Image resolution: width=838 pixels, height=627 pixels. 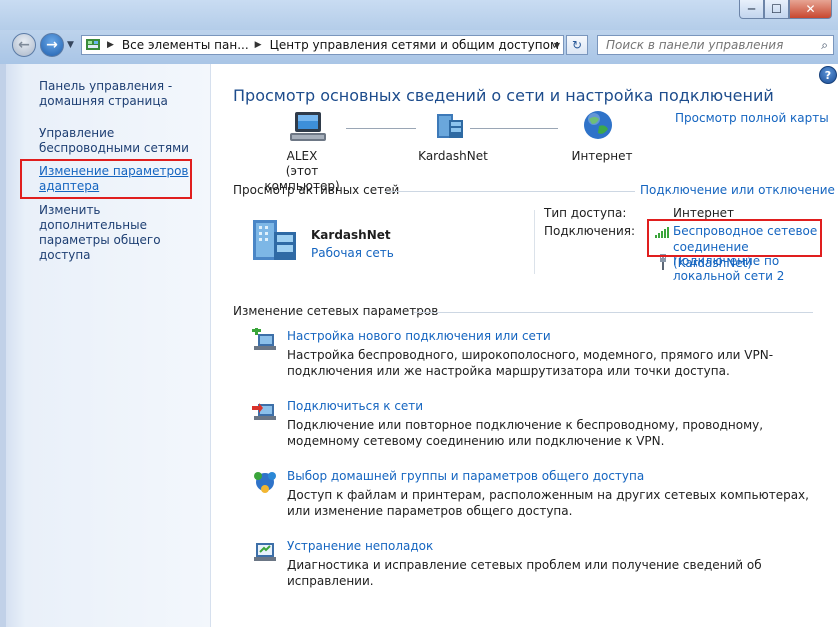 What do you see at coordinates (352, 253) in the screenshot?
I see `network-type-link: Рабочая сеть` at bounding box center [352, 253].